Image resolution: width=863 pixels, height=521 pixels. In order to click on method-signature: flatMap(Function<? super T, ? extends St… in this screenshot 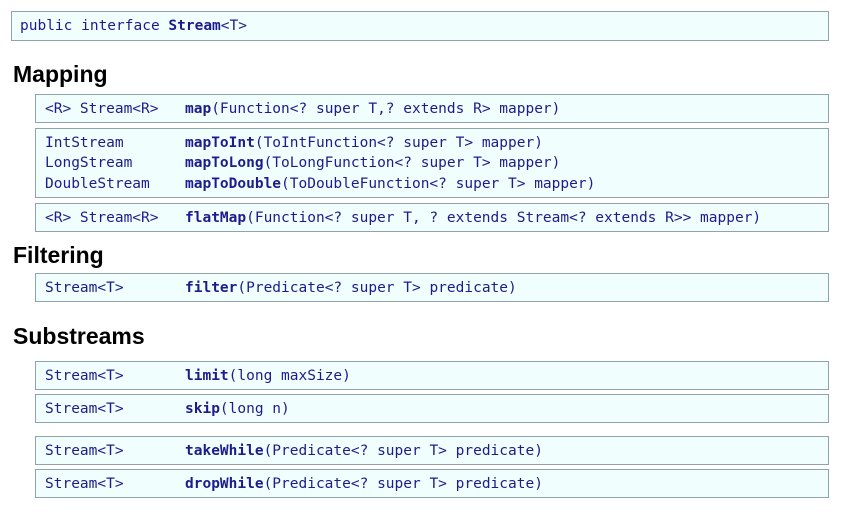, I will do `click(473, 218)`.